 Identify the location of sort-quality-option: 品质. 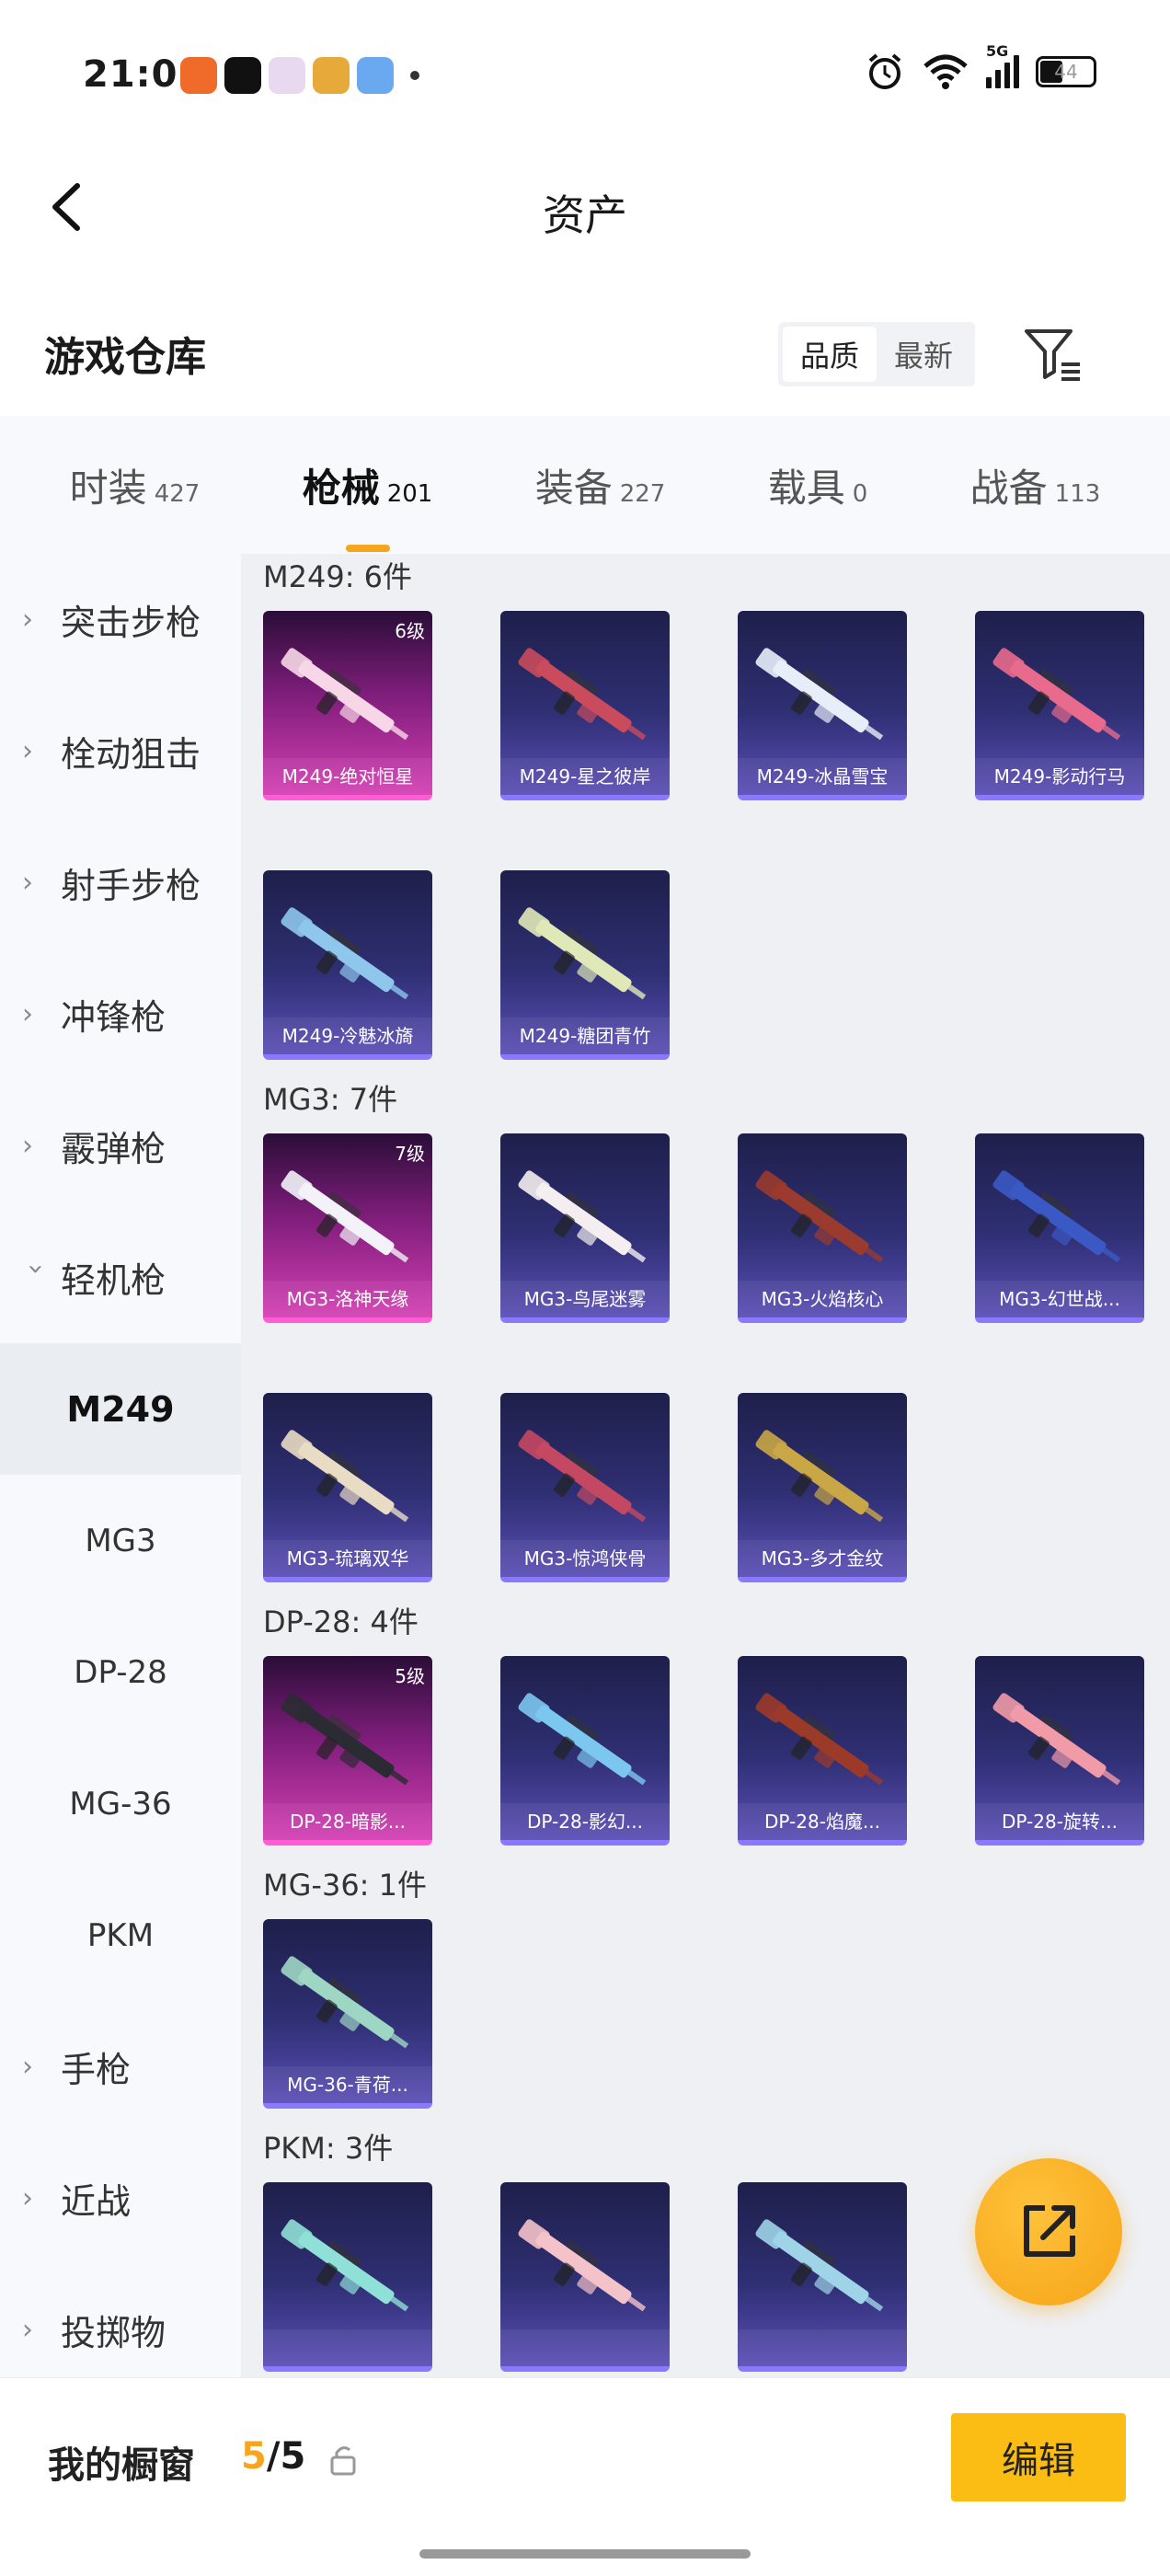
(830, 354).